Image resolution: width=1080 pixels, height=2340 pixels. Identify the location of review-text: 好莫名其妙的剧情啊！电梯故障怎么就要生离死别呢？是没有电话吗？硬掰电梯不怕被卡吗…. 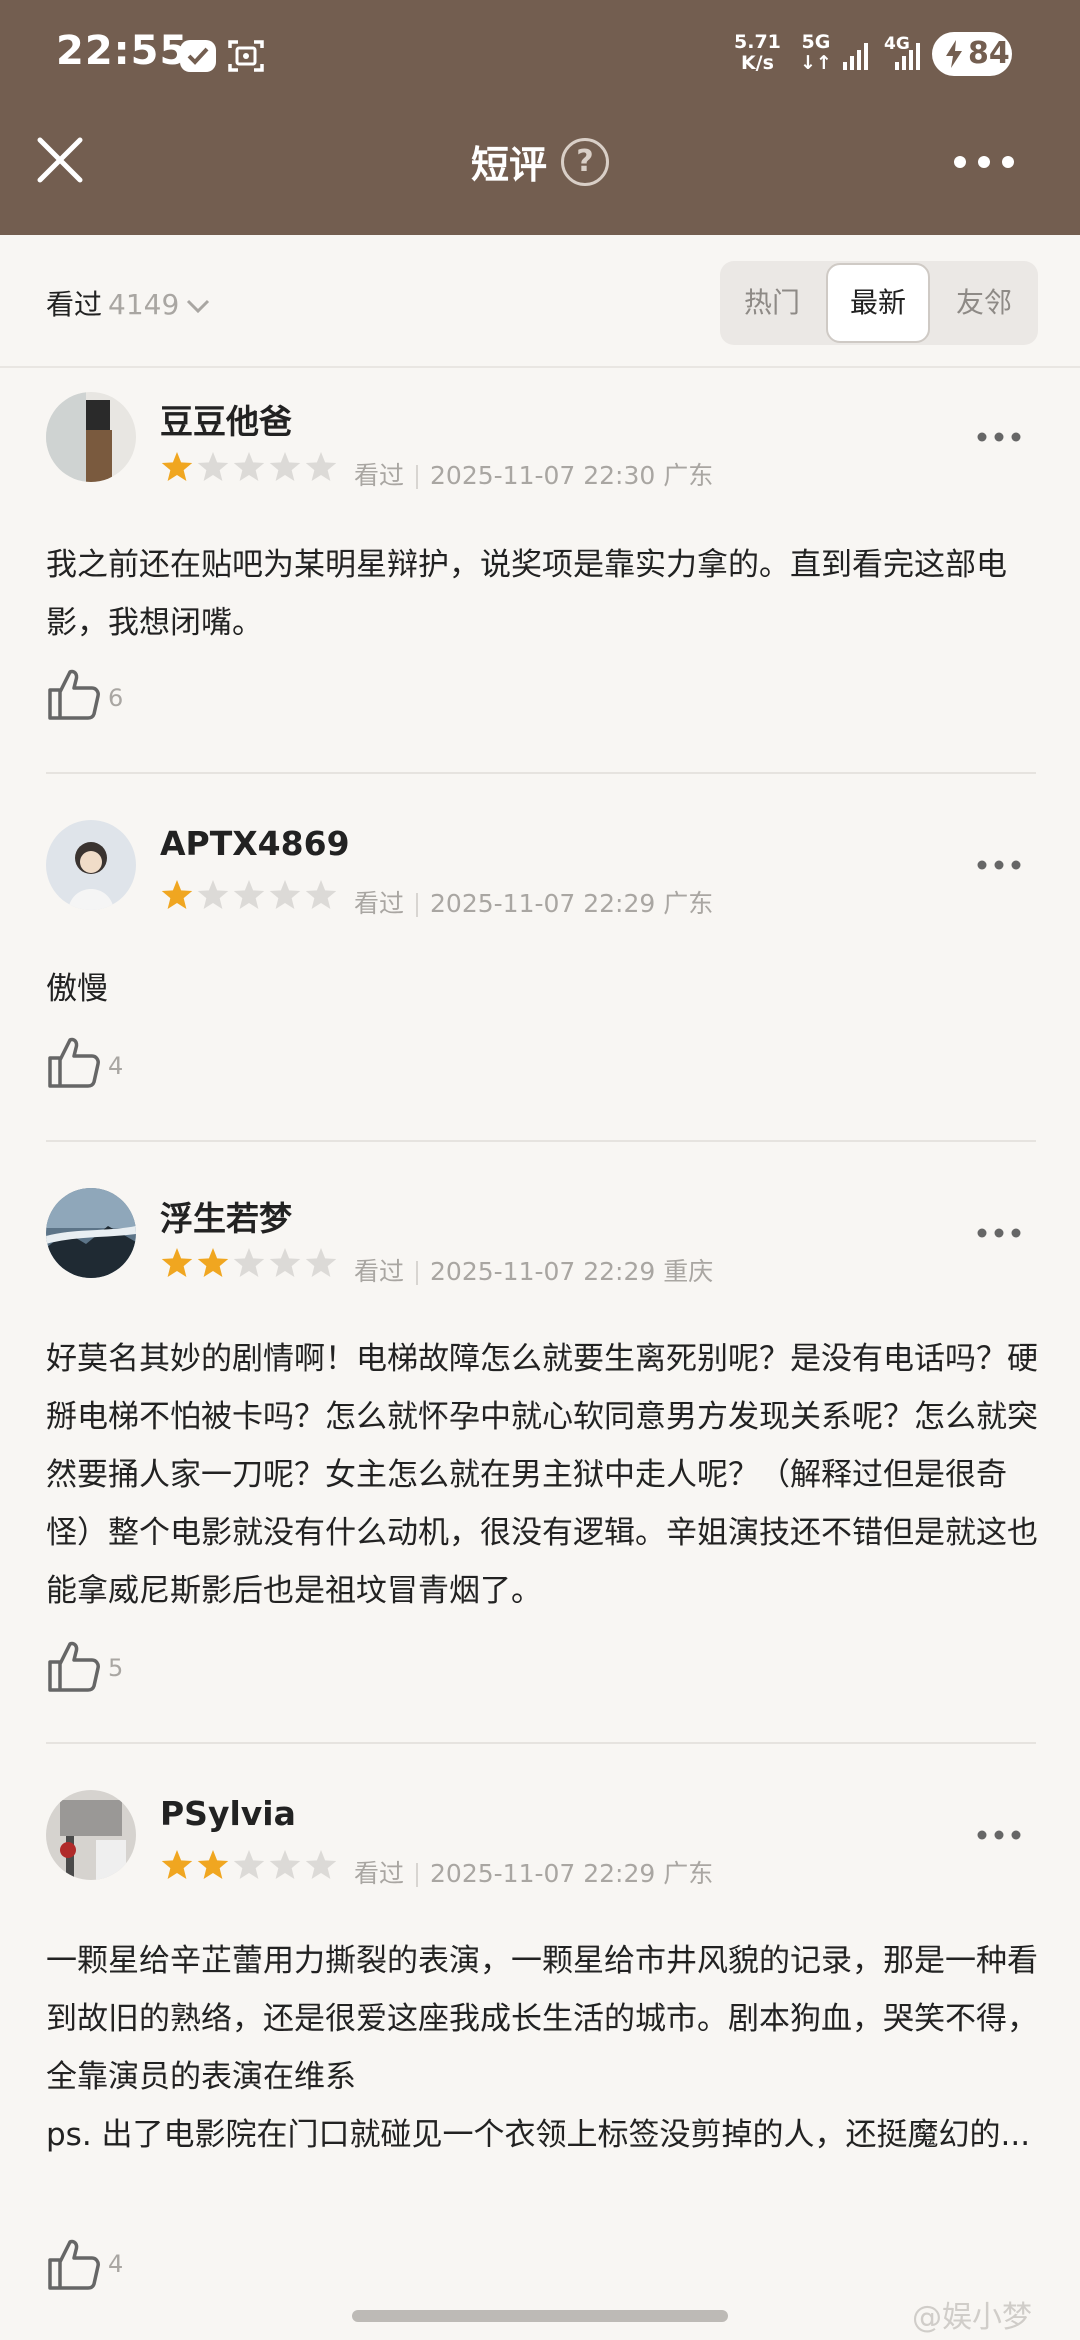
(542, 1475).